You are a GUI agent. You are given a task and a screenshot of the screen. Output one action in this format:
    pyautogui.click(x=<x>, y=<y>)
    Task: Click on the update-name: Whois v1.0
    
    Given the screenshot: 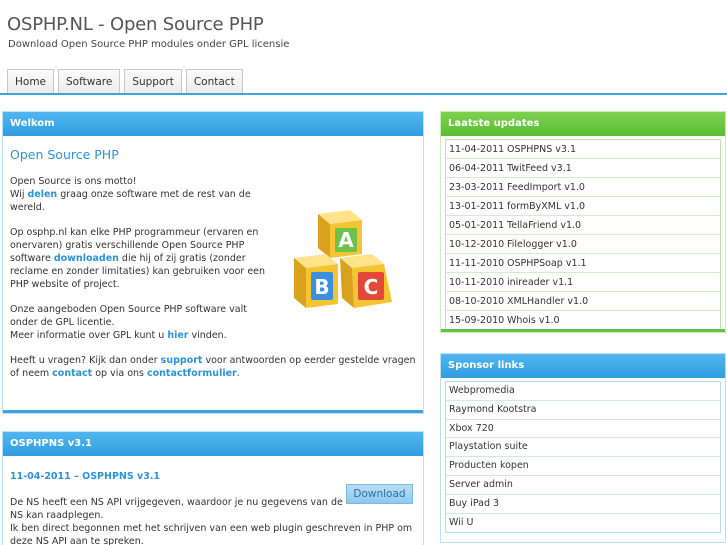 What is the action you would take?
    pyautogui.click(x=533, y=320)
    